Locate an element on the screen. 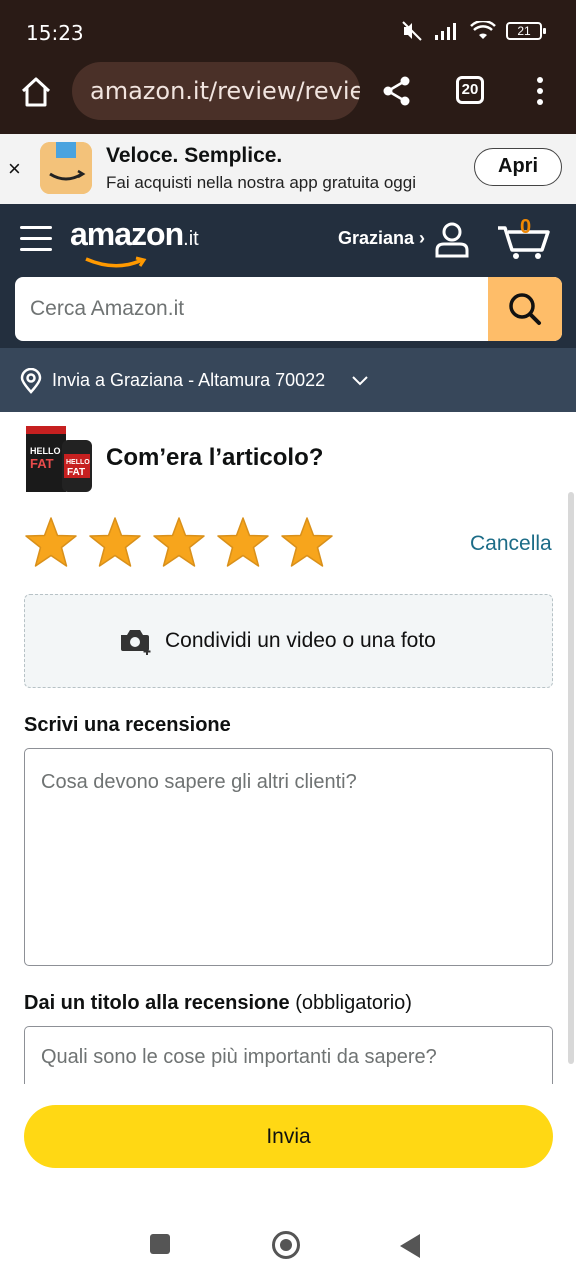 This screenshot has width=576, height=1280. search-button is located at coordinates (525, 309).